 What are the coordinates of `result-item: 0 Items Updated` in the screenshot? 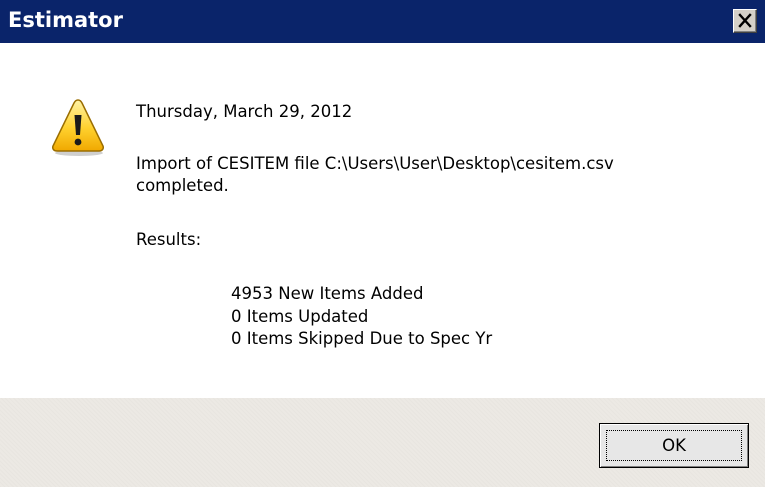 It's located at (300, 316).